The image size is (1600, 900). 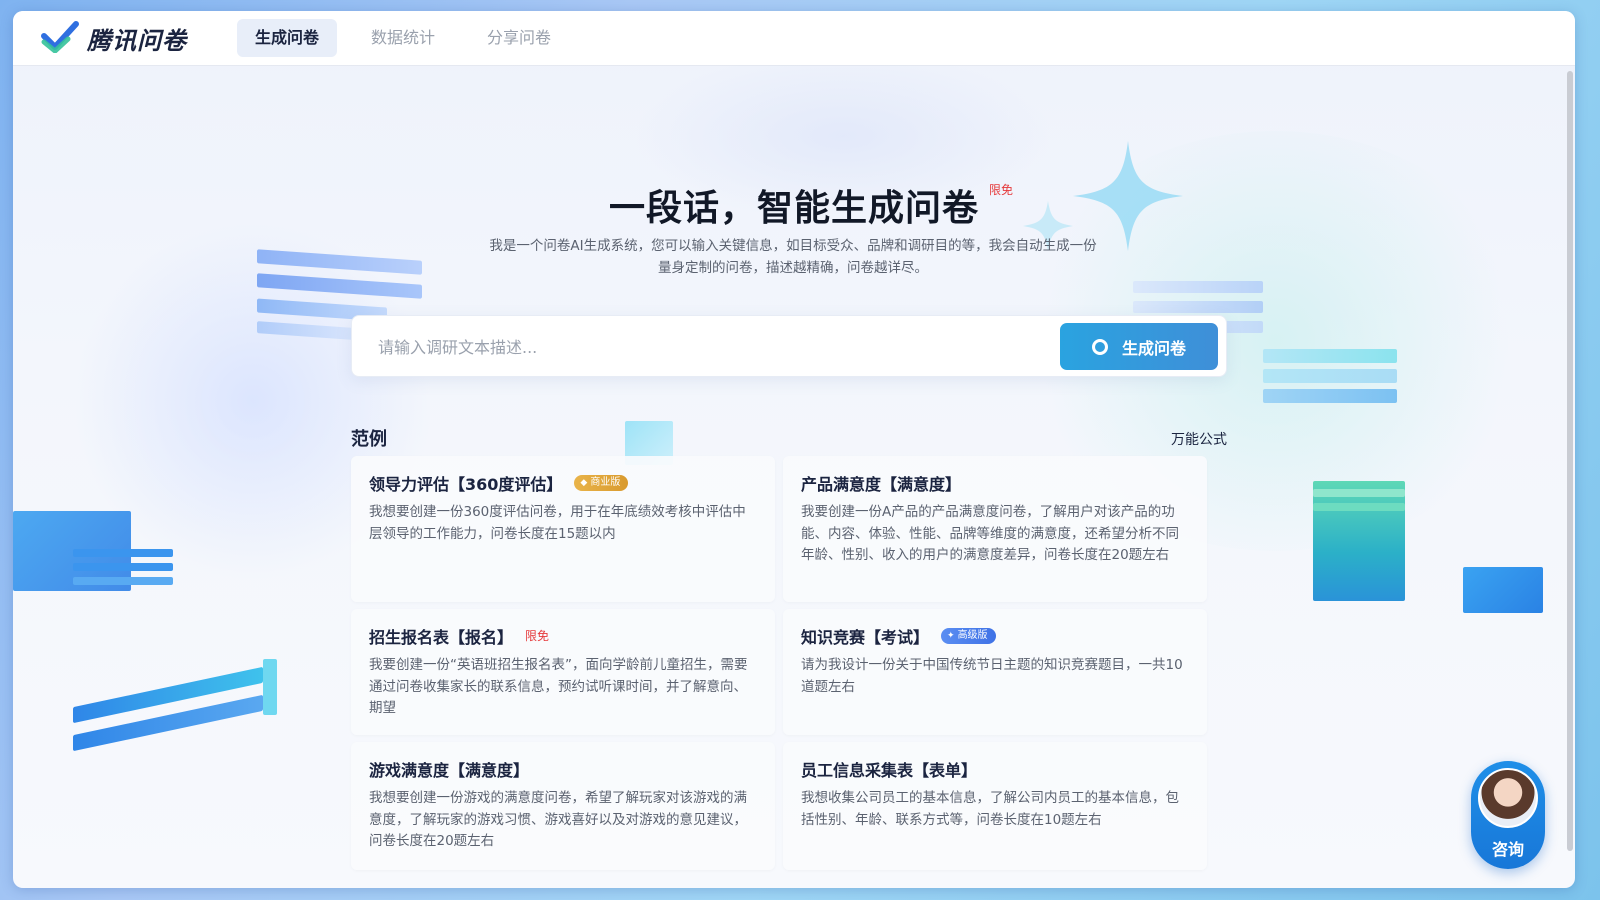 I want to click on example-card-title: 招生报名表【报名】, so click(x=441, y=637).